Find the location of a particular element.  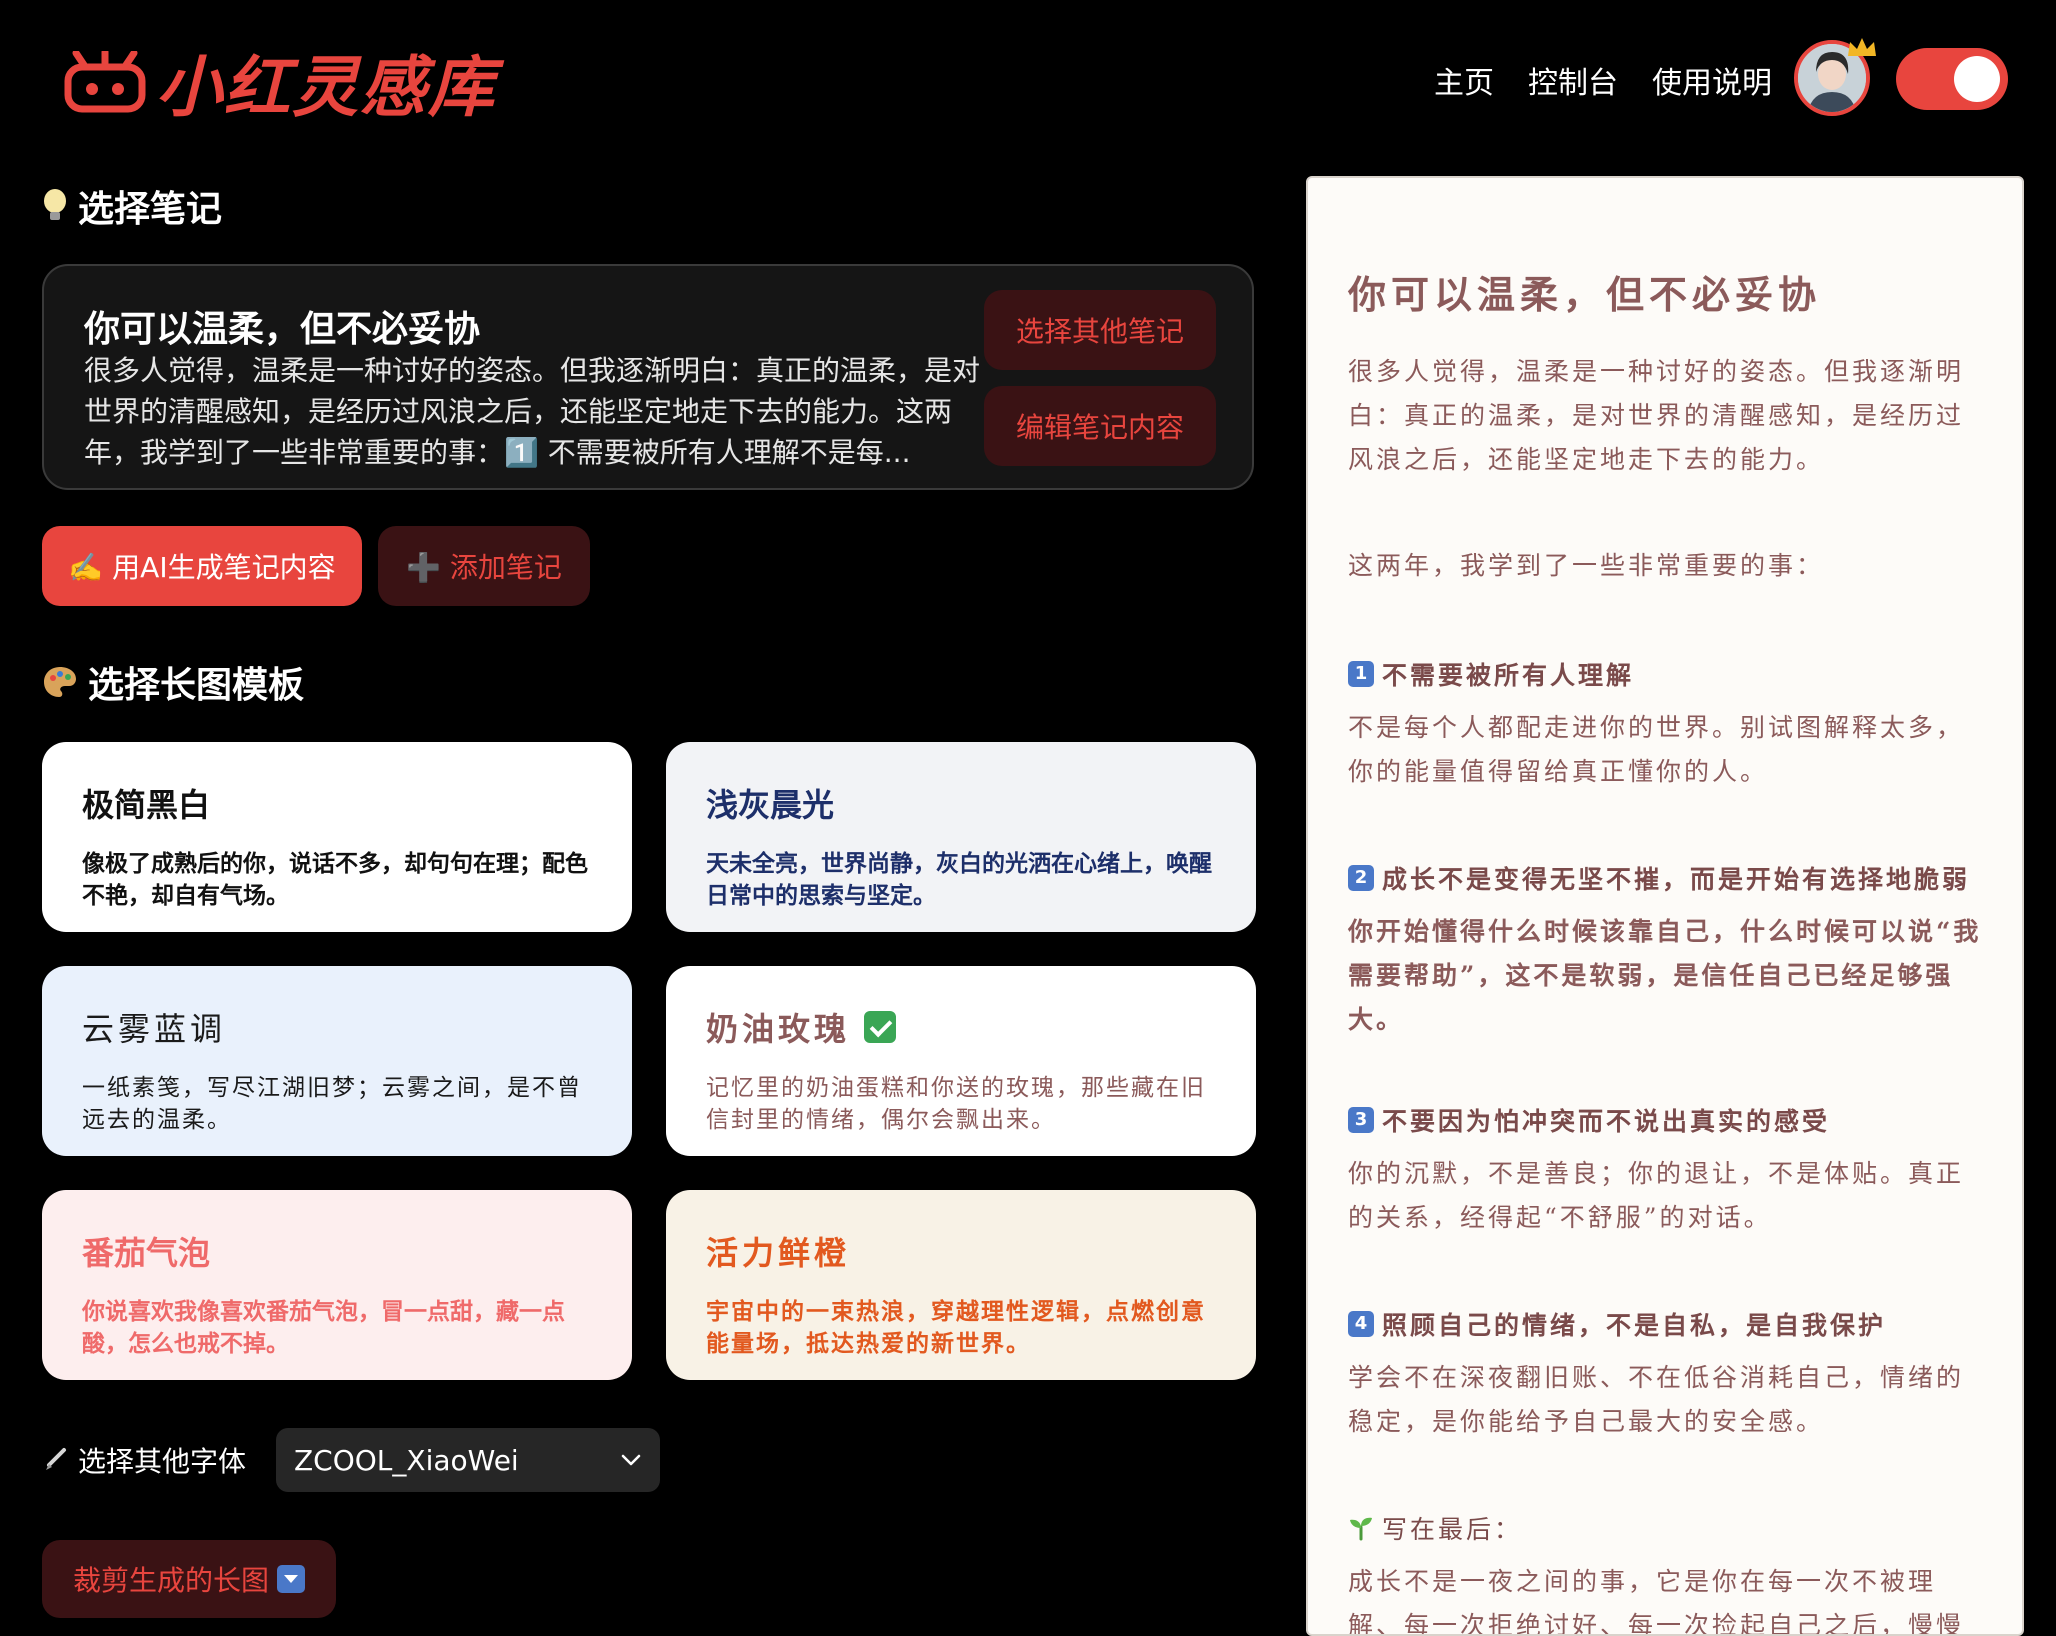

template-desc: 记忆里的奶油蛋糕和你送的玫瑰，那些藏在旧信封里的情绪，偶尔会飘出来。 is located at coordinates (956, 1104).